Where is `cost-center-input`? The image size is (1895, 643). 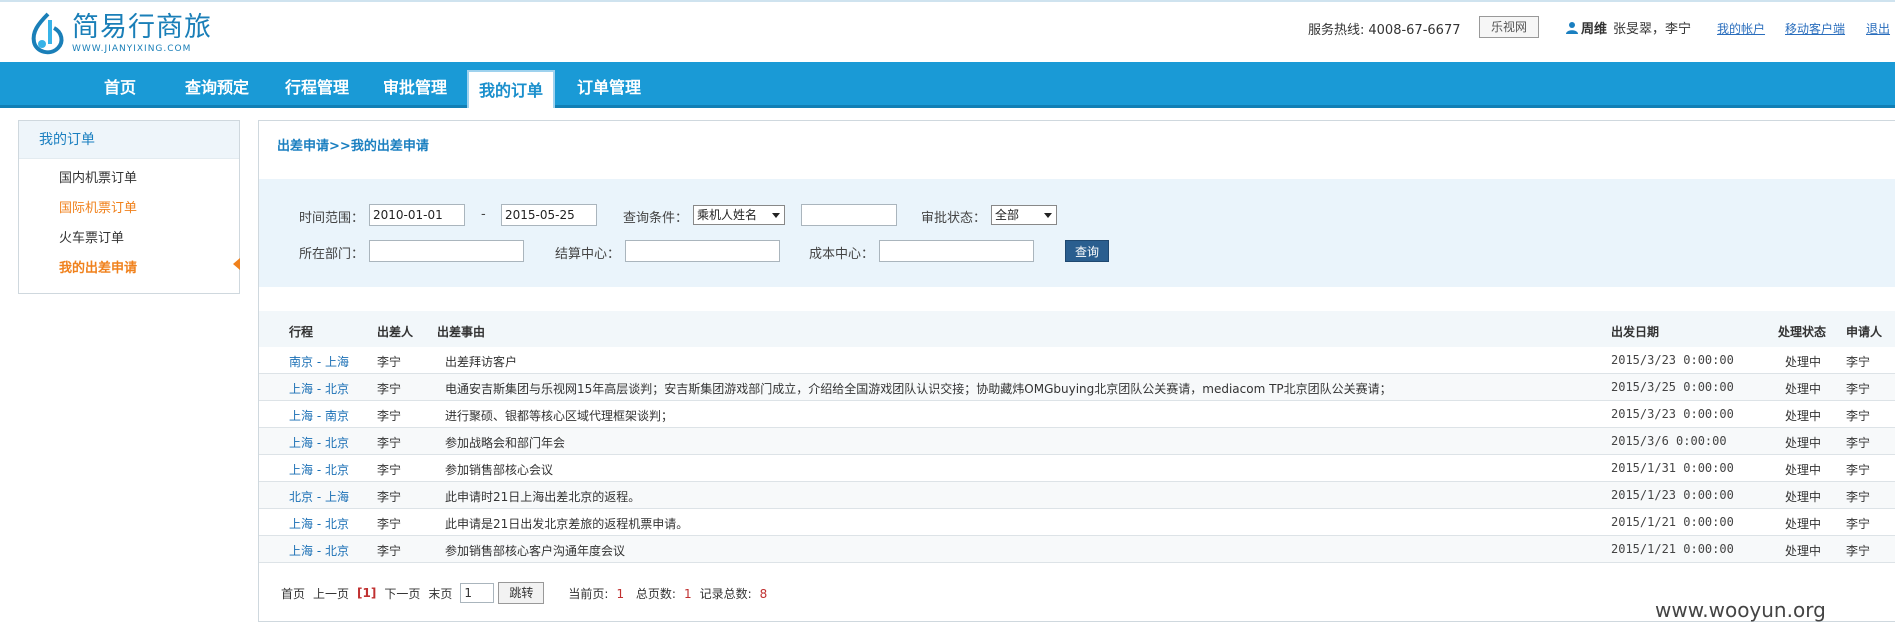
cost-center-input is located at coordinates (956, 251).